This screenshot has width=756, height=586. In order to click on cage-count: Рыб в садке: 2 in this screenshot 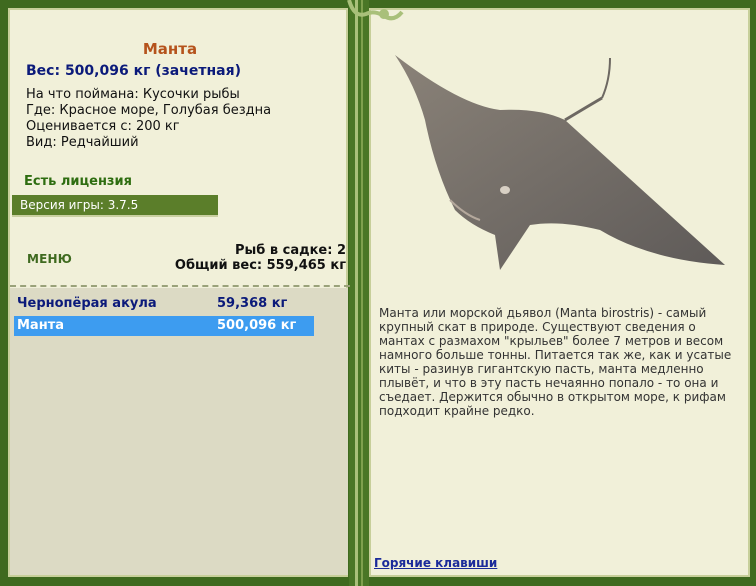, I will do `click(290, 250)`.